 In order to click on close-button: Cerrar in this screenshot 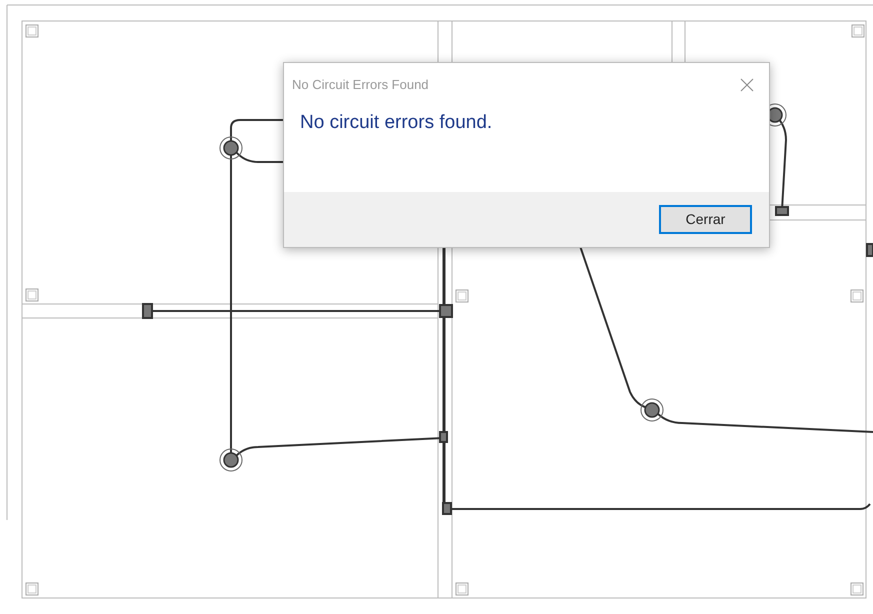, I will do `click(705, 219)`.